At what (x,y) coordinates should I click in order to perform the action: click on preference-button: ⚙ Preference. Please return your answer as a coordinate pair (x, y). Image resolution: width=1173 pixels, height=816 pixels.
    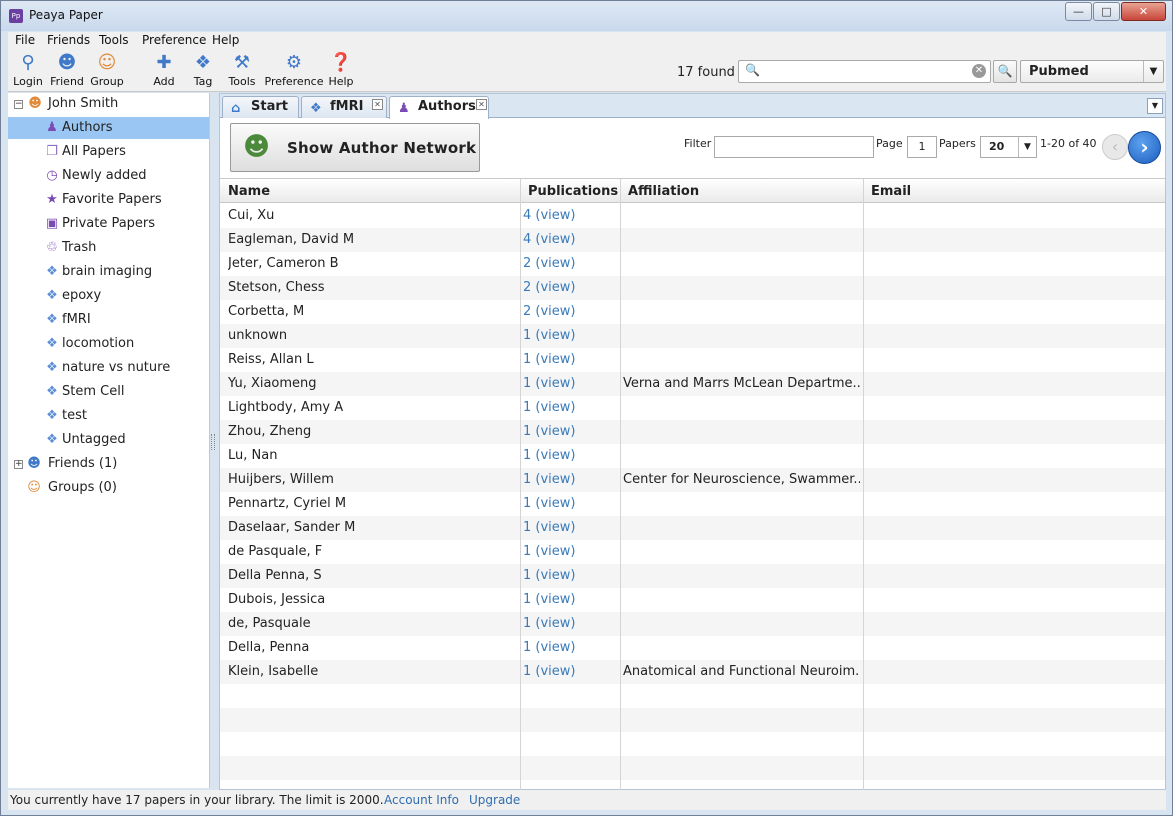
    Looking at the image, I should click on (294, 70).